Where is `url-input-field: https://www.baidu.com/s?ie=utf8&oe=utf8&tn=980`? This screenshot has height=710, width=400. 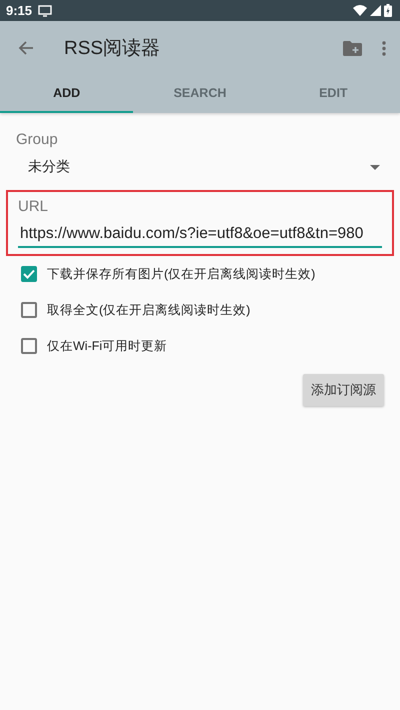 url-input-field: https://www.baidu.com/s?ie=utf8&oe=utf8&tn=980 is located at coordinates (200, 231).